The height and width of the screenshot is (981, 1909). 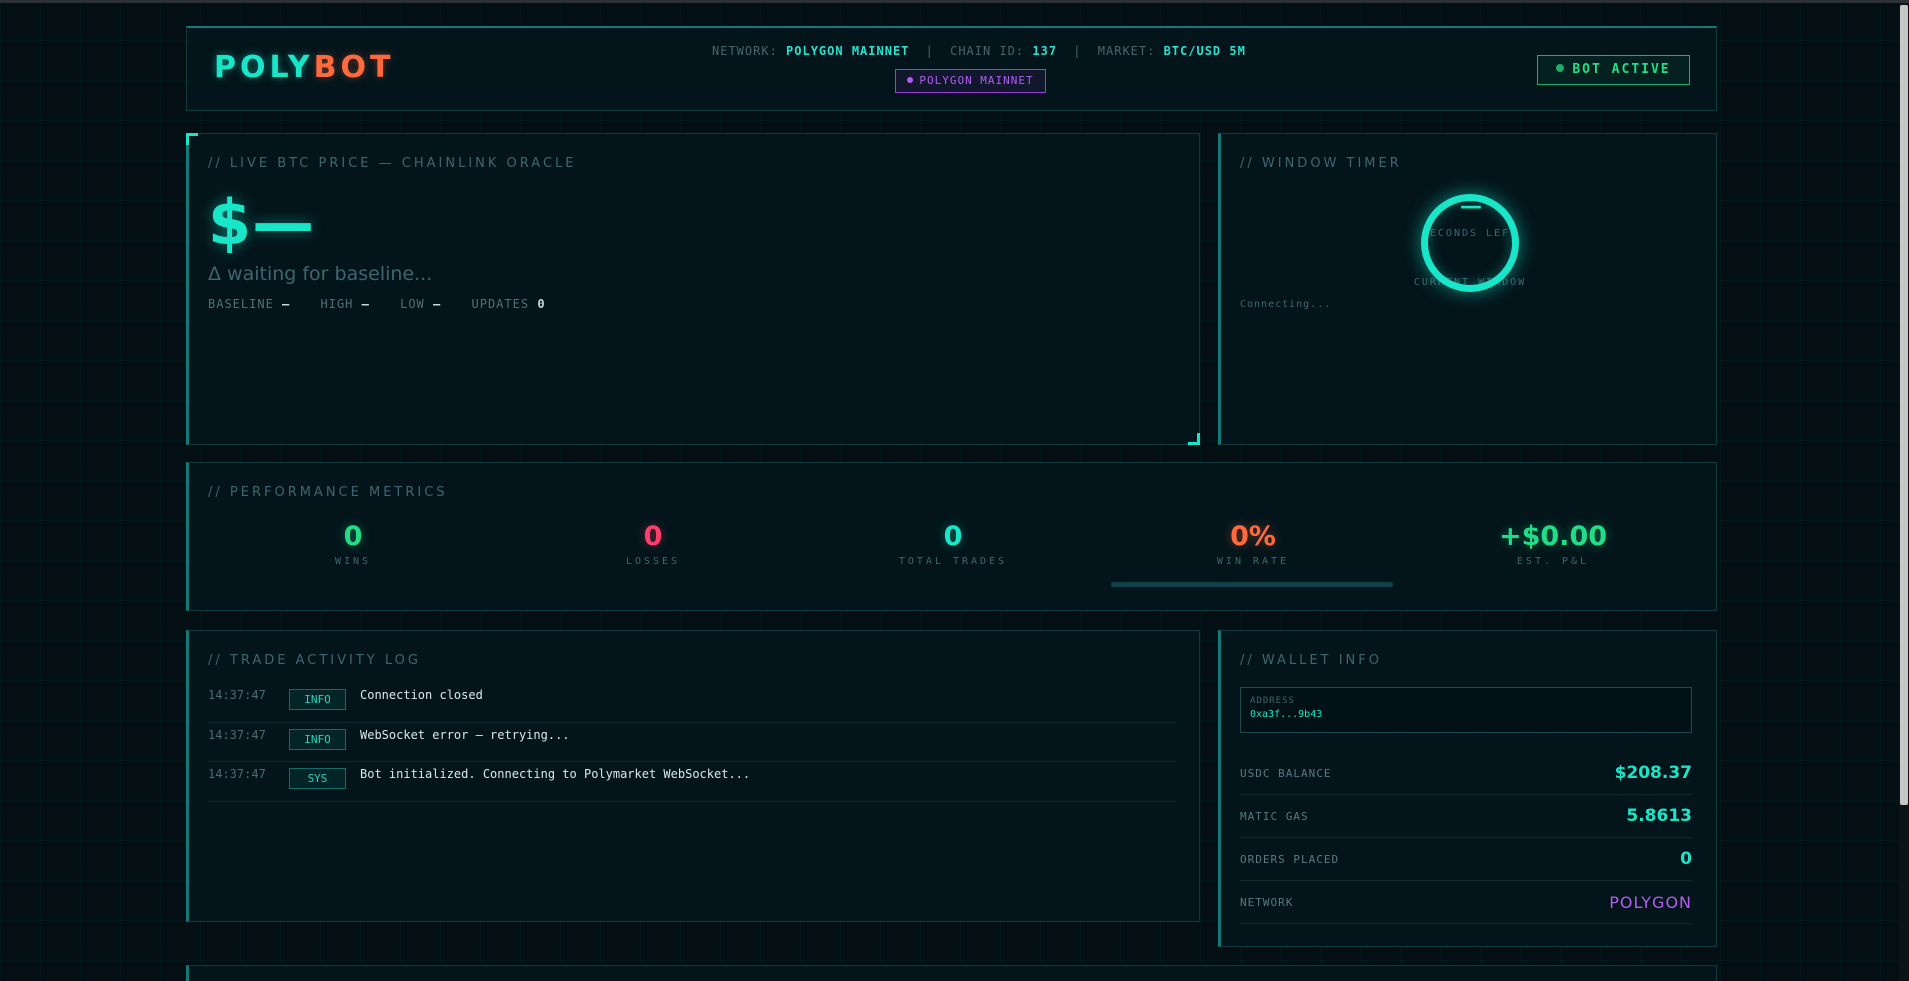 I want to click on losses-value: 0, so click(x=653, y=536).